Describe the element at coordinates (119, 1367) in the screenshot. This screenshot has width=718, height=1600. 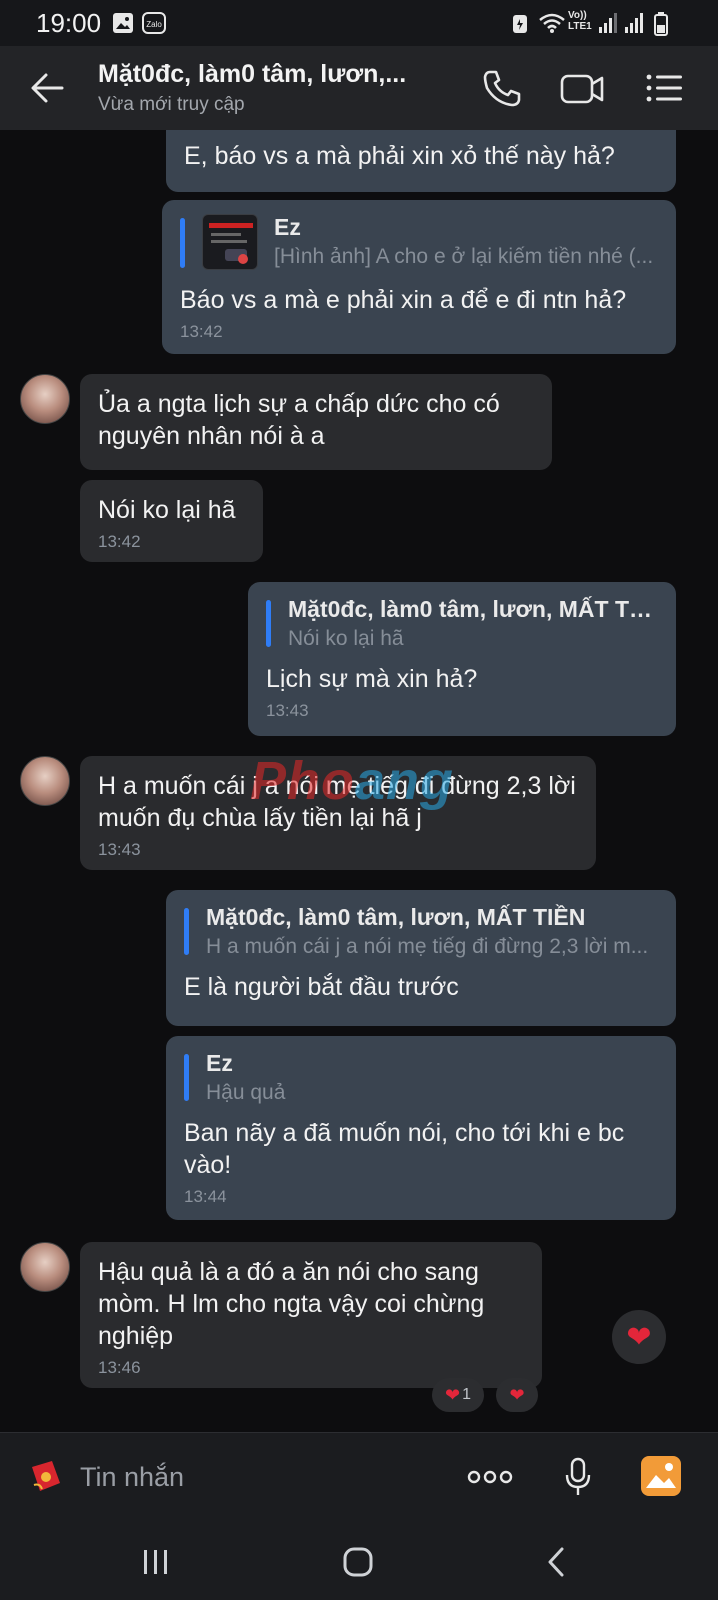
I see `message-time: 13:46` at that location.